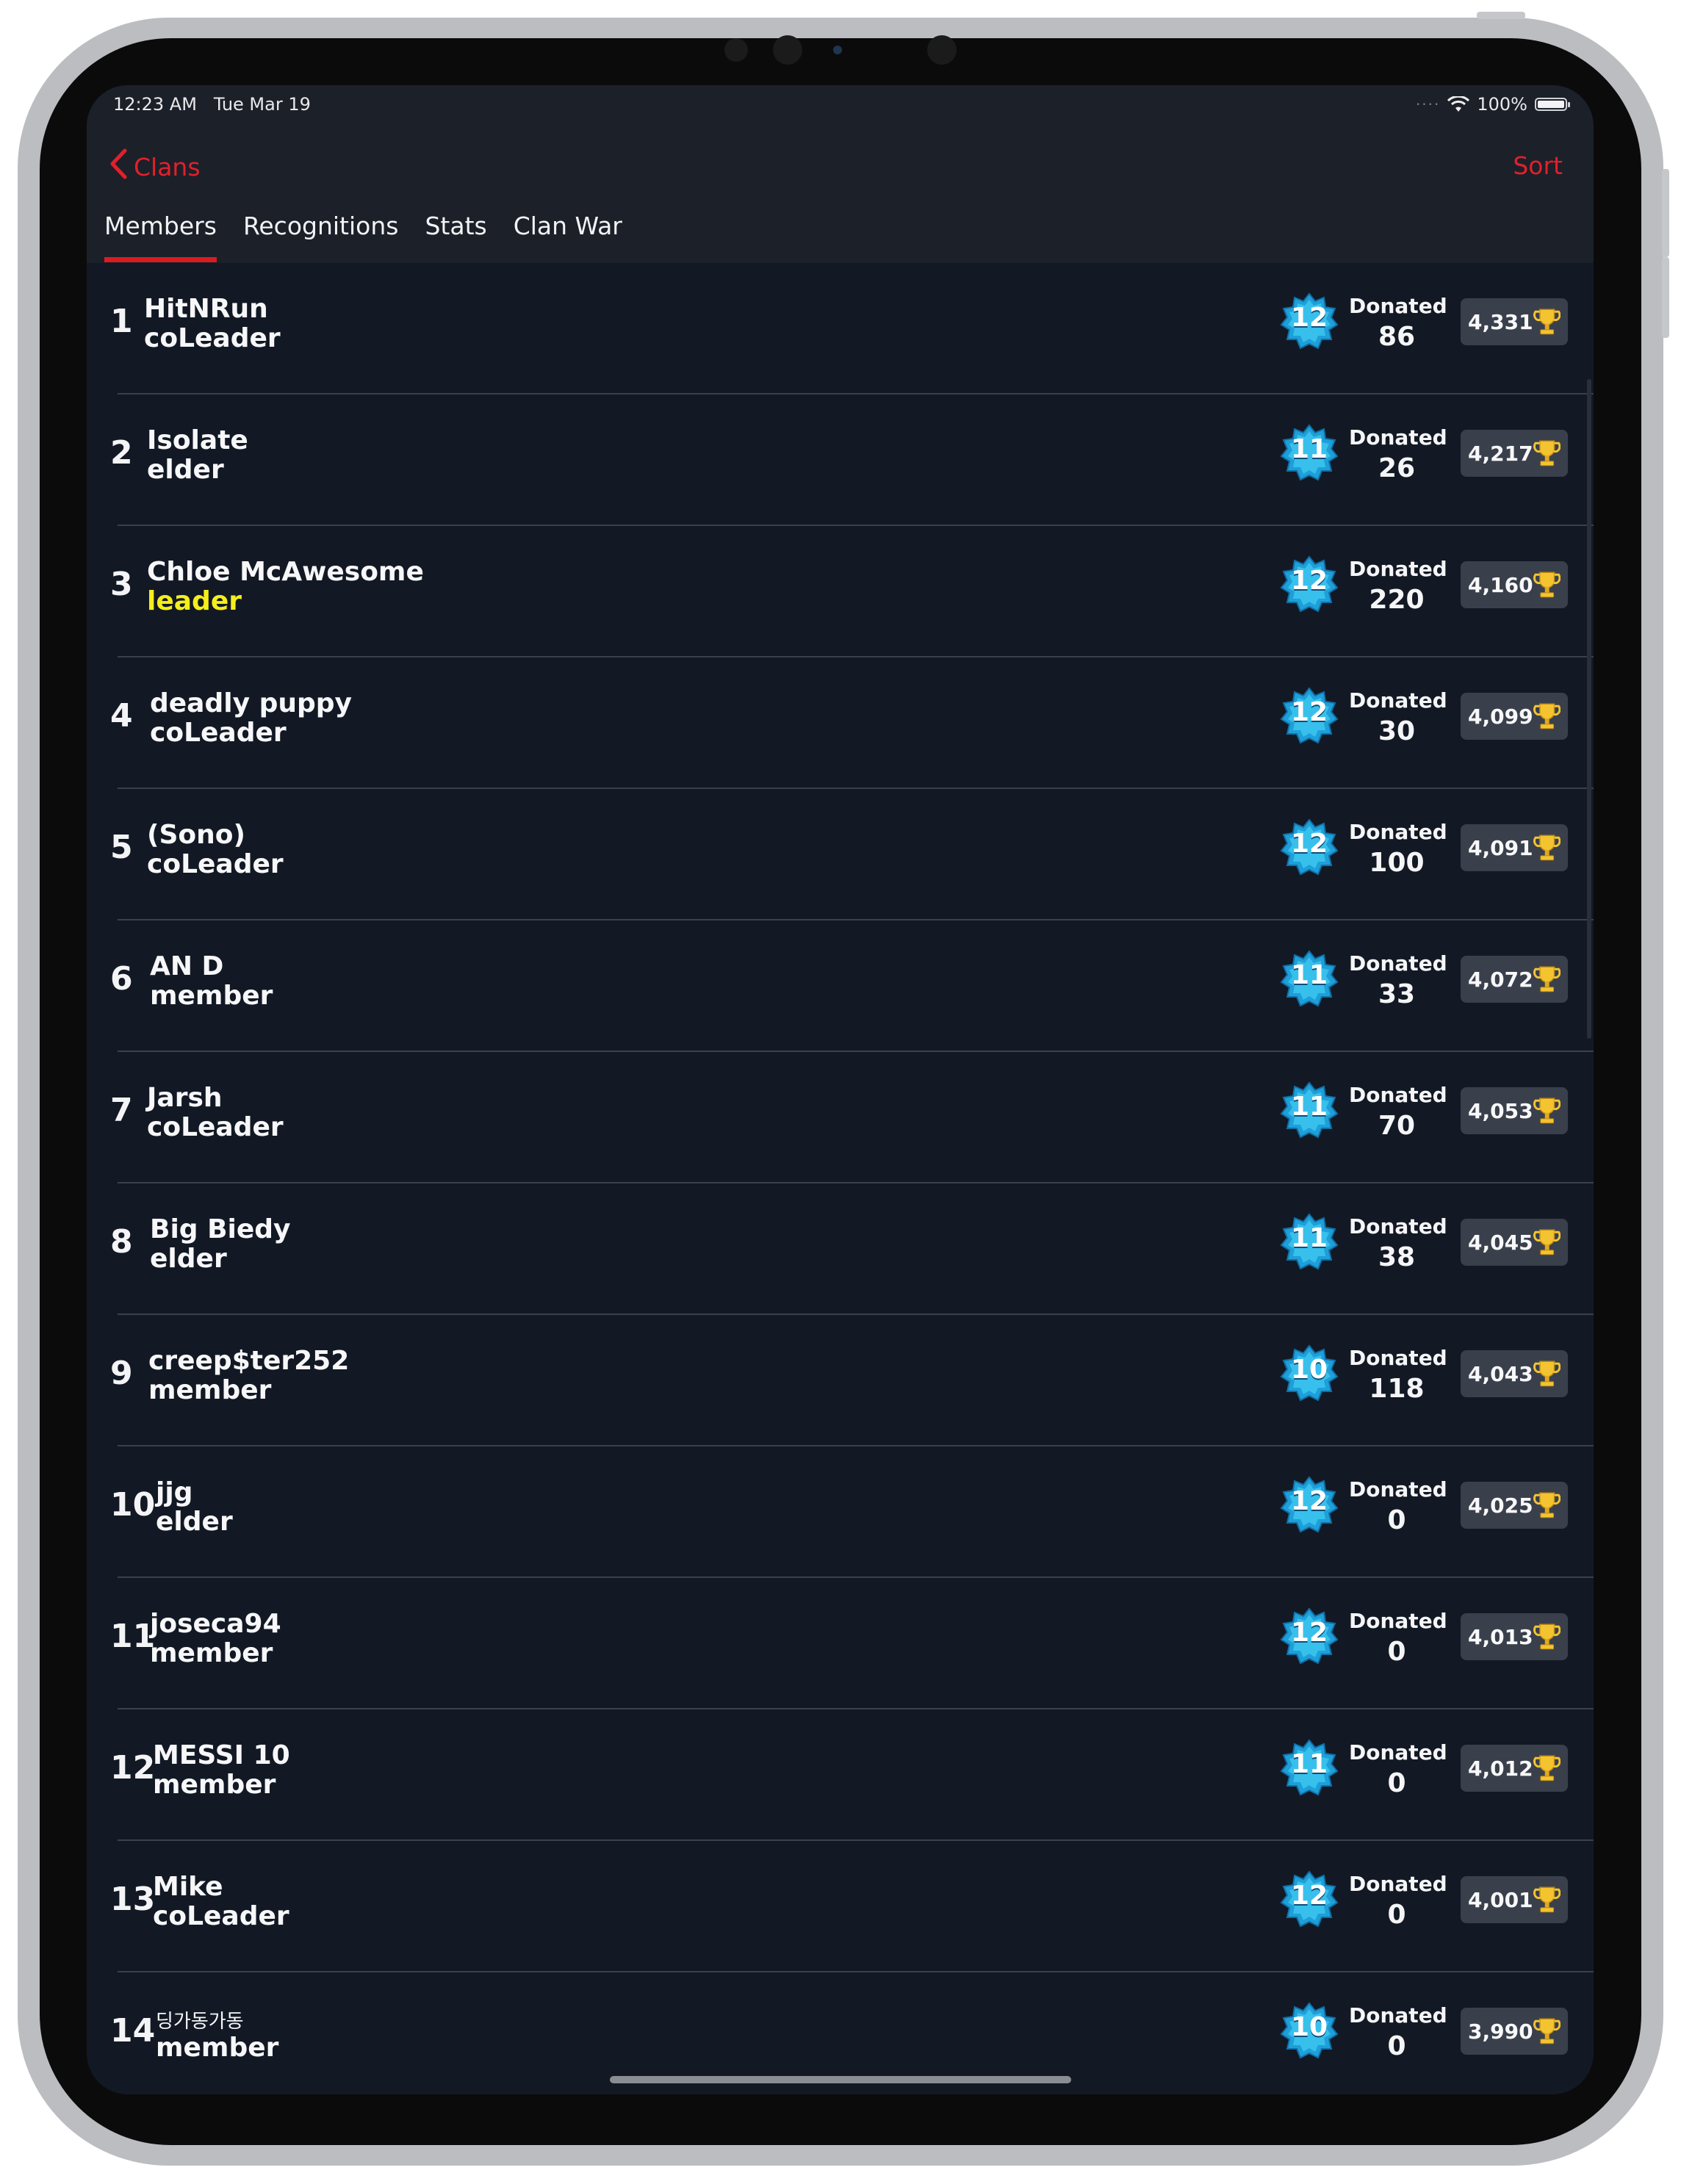 This screenshot has height=2184, width=1681. Describe the element at coordinates (1538, 165) in the screenshot. I see `sort-button: Sort` at that location.